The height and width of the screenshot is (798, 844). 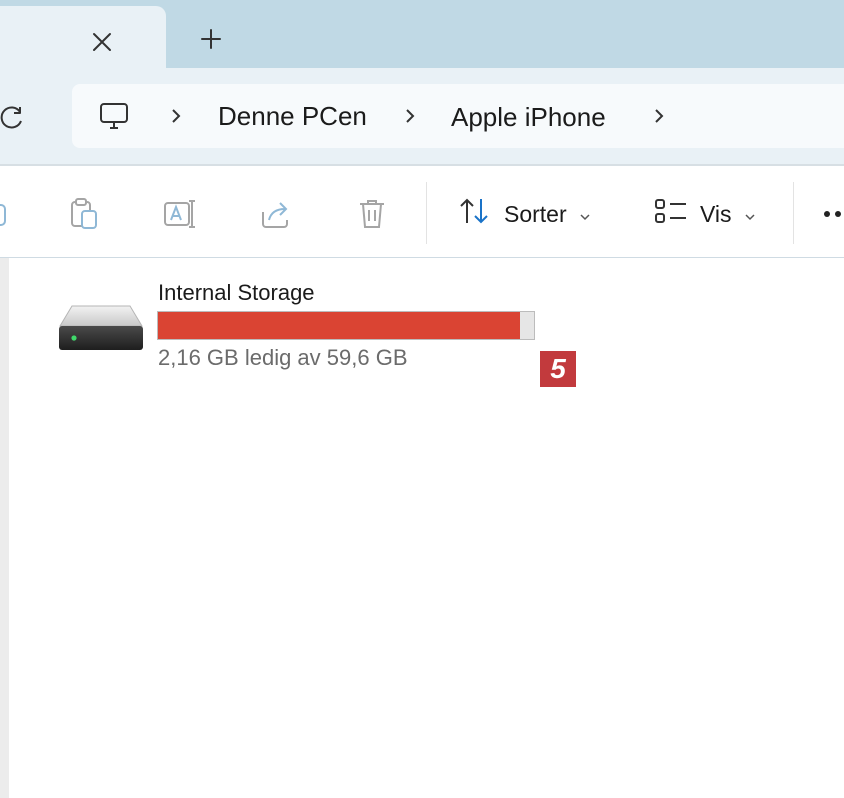 I want to click on rename-icon, so click(x=180, y=214).